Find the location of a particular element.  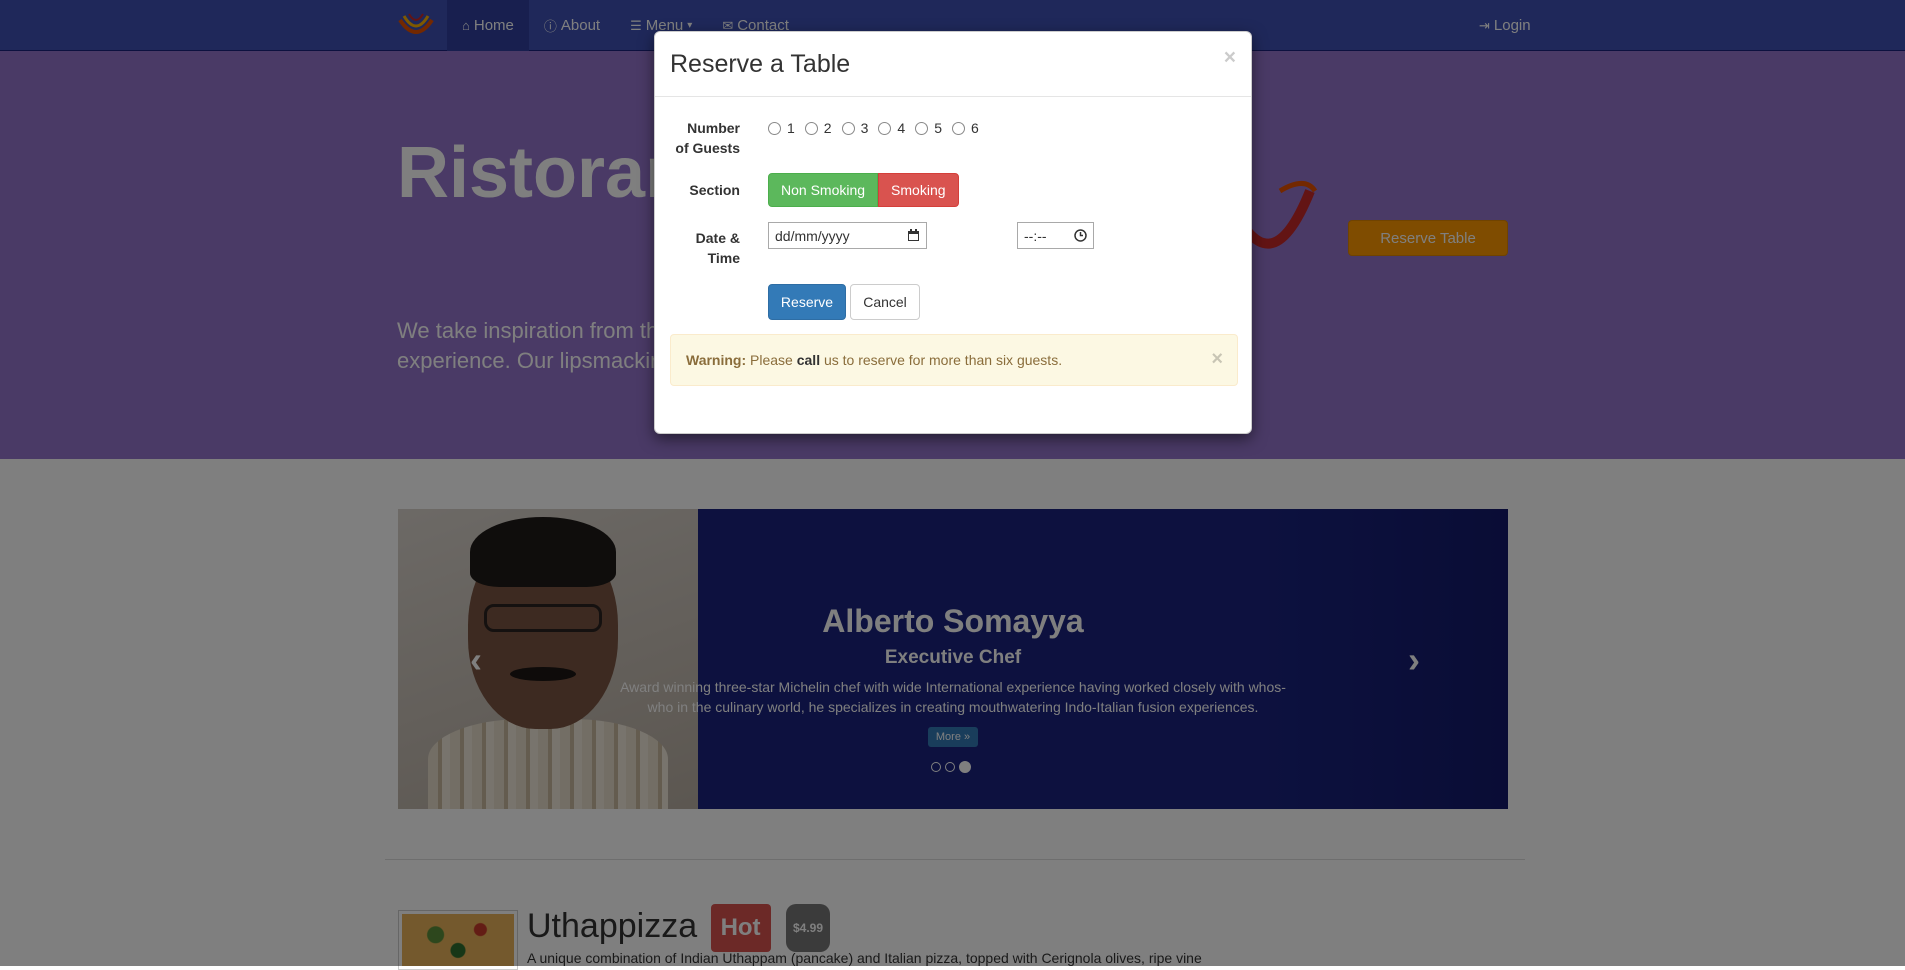

guests-radio-1: 1 is located at coordinates (781, 128).